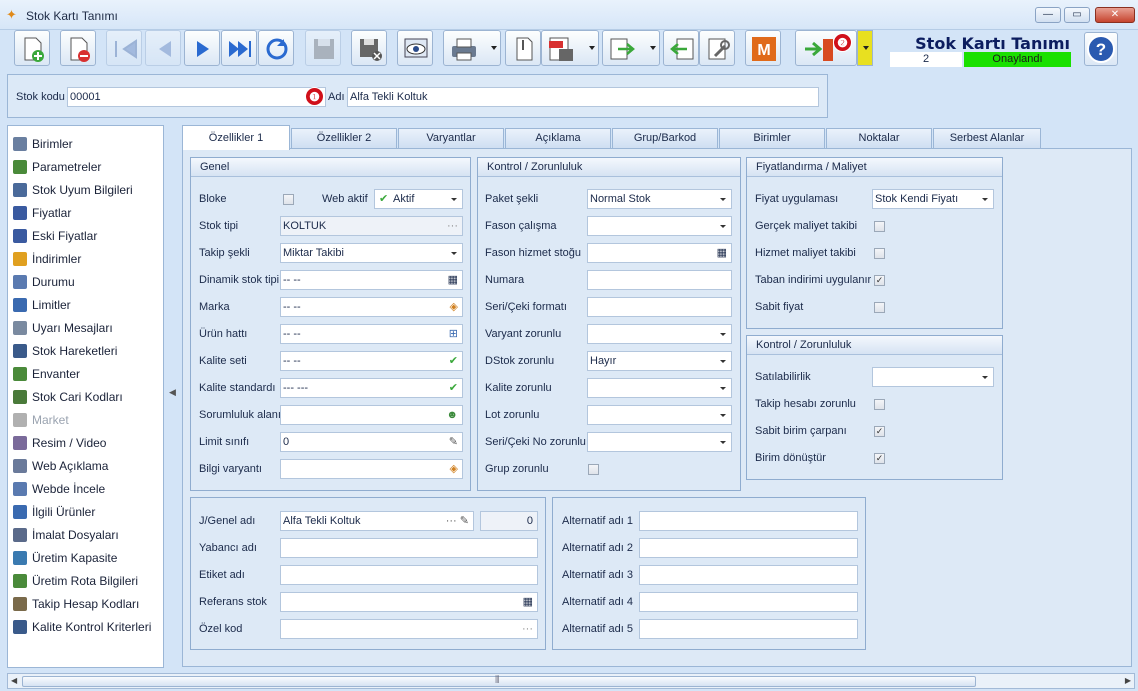  I want to click on referans-field: ▦, so click(409, 602).